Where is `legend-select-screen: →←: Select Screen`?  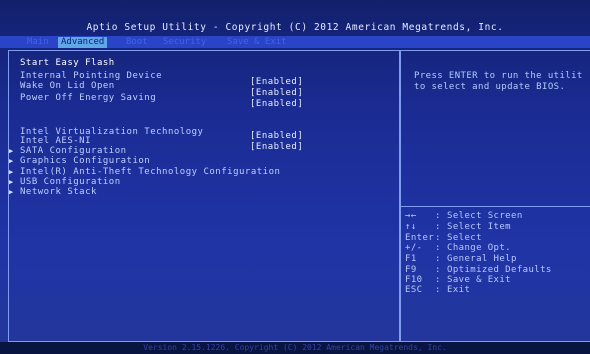
legend-select-screen: →←: Select Screen is located at coordinates (464, 216).